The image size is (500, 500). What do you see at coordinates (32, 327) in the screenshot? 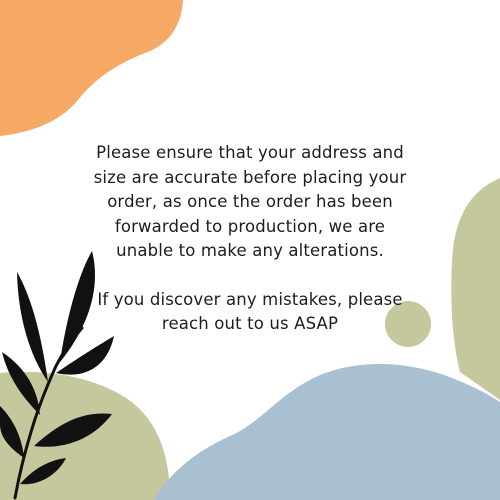
I see `leaf-top` at bounding box center [32, 327].